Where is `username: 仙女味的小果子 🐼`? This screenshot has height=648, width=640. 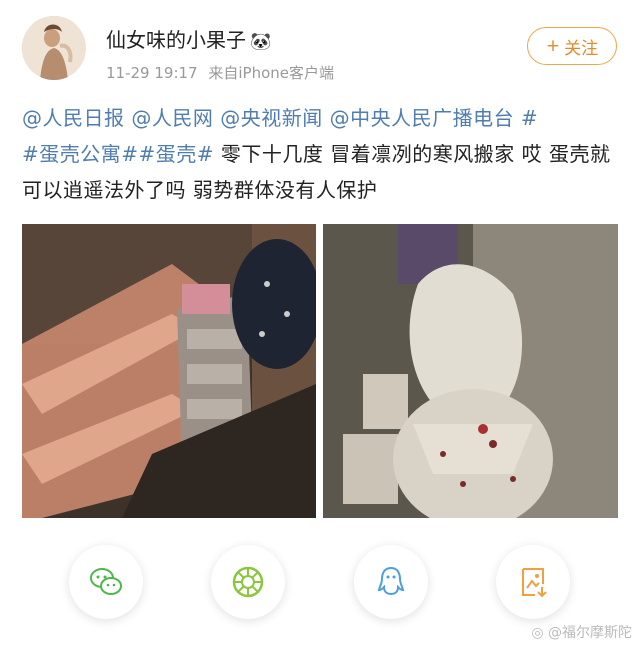 username: 仙女味的小果子 🐼 is located at coordinates (188, 38).